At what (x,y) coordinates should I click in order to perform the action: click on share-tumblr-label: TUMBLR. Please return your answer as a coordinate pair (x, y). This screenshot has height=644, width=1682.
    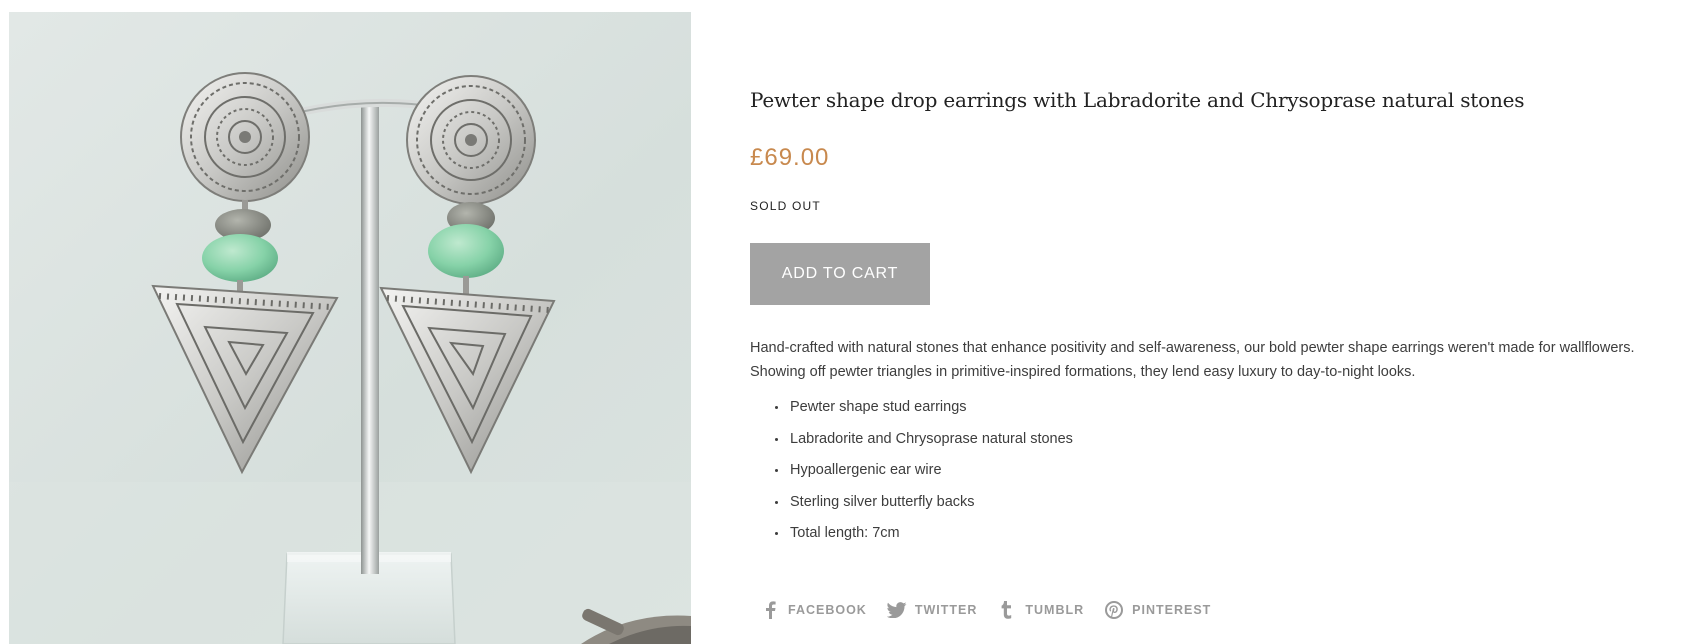
    Looking at the image, I should click on (1055, 610).